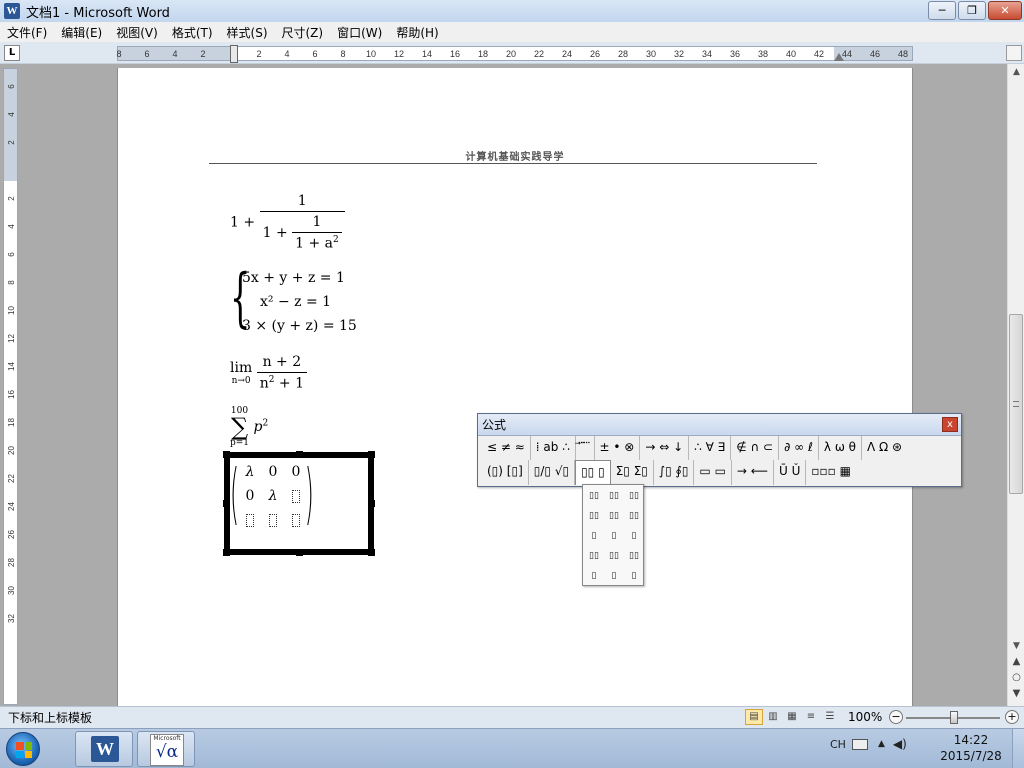  I want to click on print-layout-view-button: ▤, so click(754, 717).